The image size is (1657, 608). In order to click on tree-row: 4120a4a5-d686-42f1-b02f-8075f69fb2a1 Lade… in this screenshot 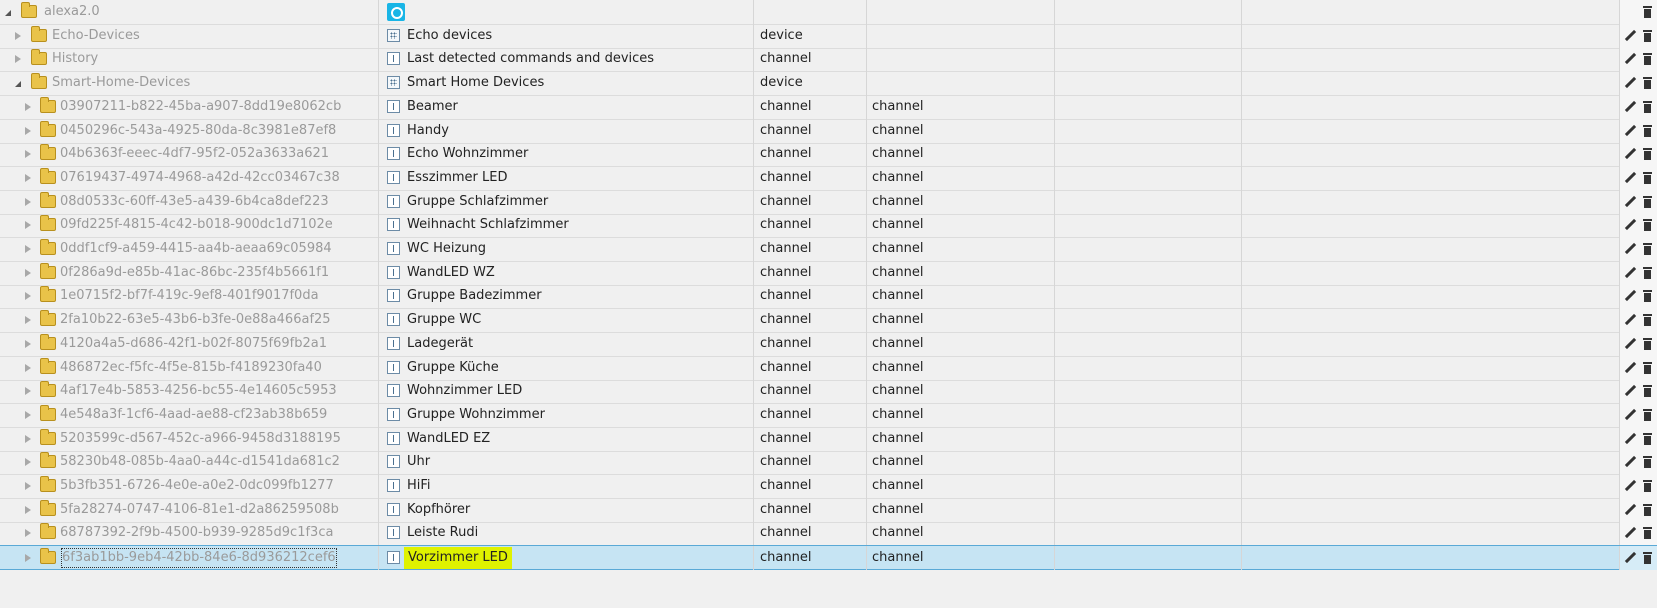, I will do `click(828, 344)`.